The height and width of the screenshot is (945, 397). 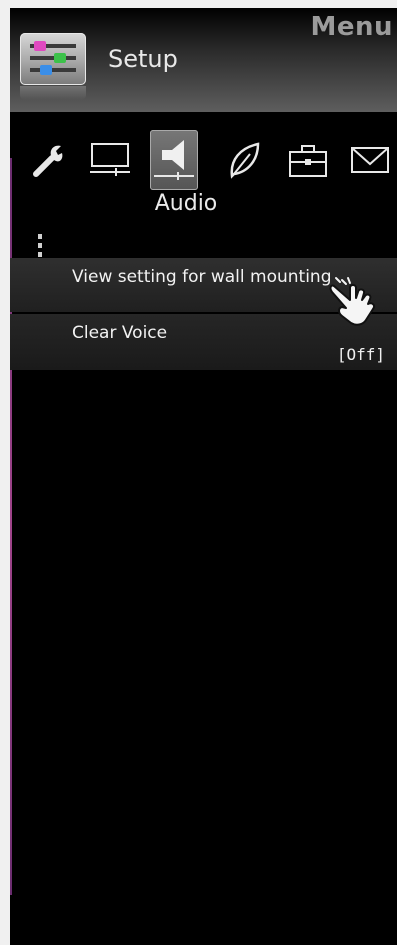 I want to click on menu-item-label: Clear Voice, so click(x=120, y=333).